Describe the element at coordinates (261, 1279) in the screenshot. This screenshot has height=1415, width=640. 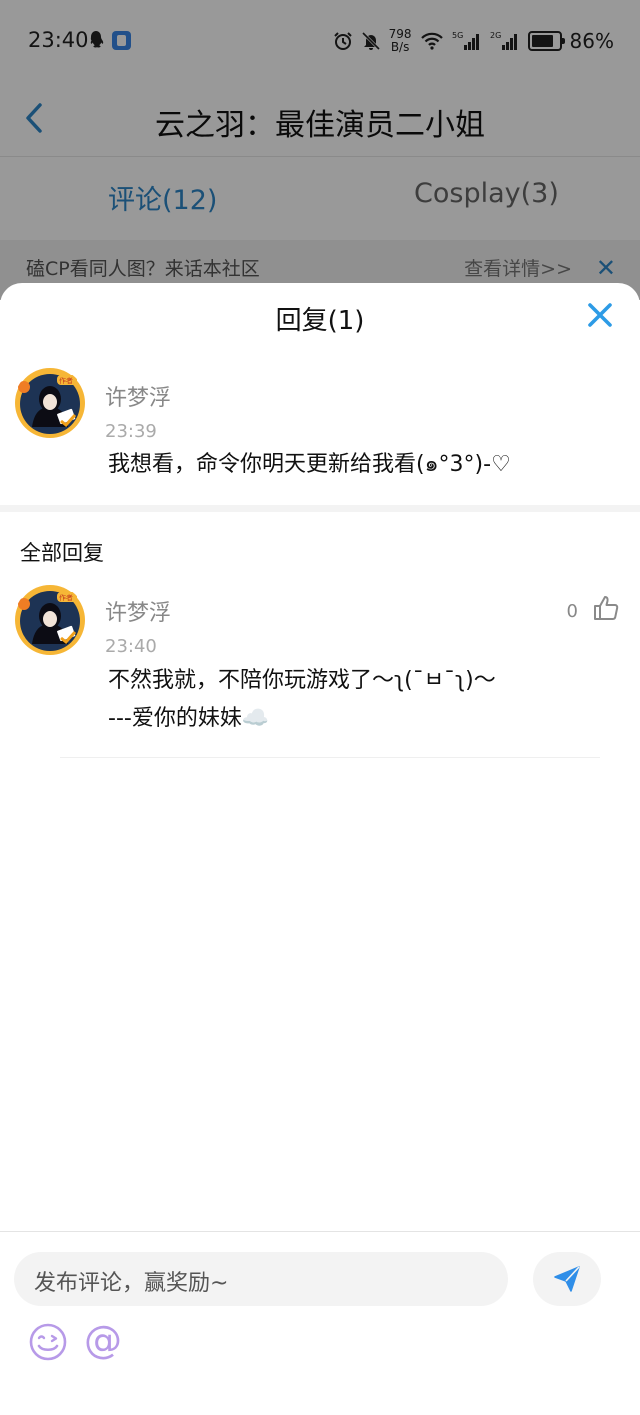
I see `comment-input: 发布评论，赢奖励~` at that location.